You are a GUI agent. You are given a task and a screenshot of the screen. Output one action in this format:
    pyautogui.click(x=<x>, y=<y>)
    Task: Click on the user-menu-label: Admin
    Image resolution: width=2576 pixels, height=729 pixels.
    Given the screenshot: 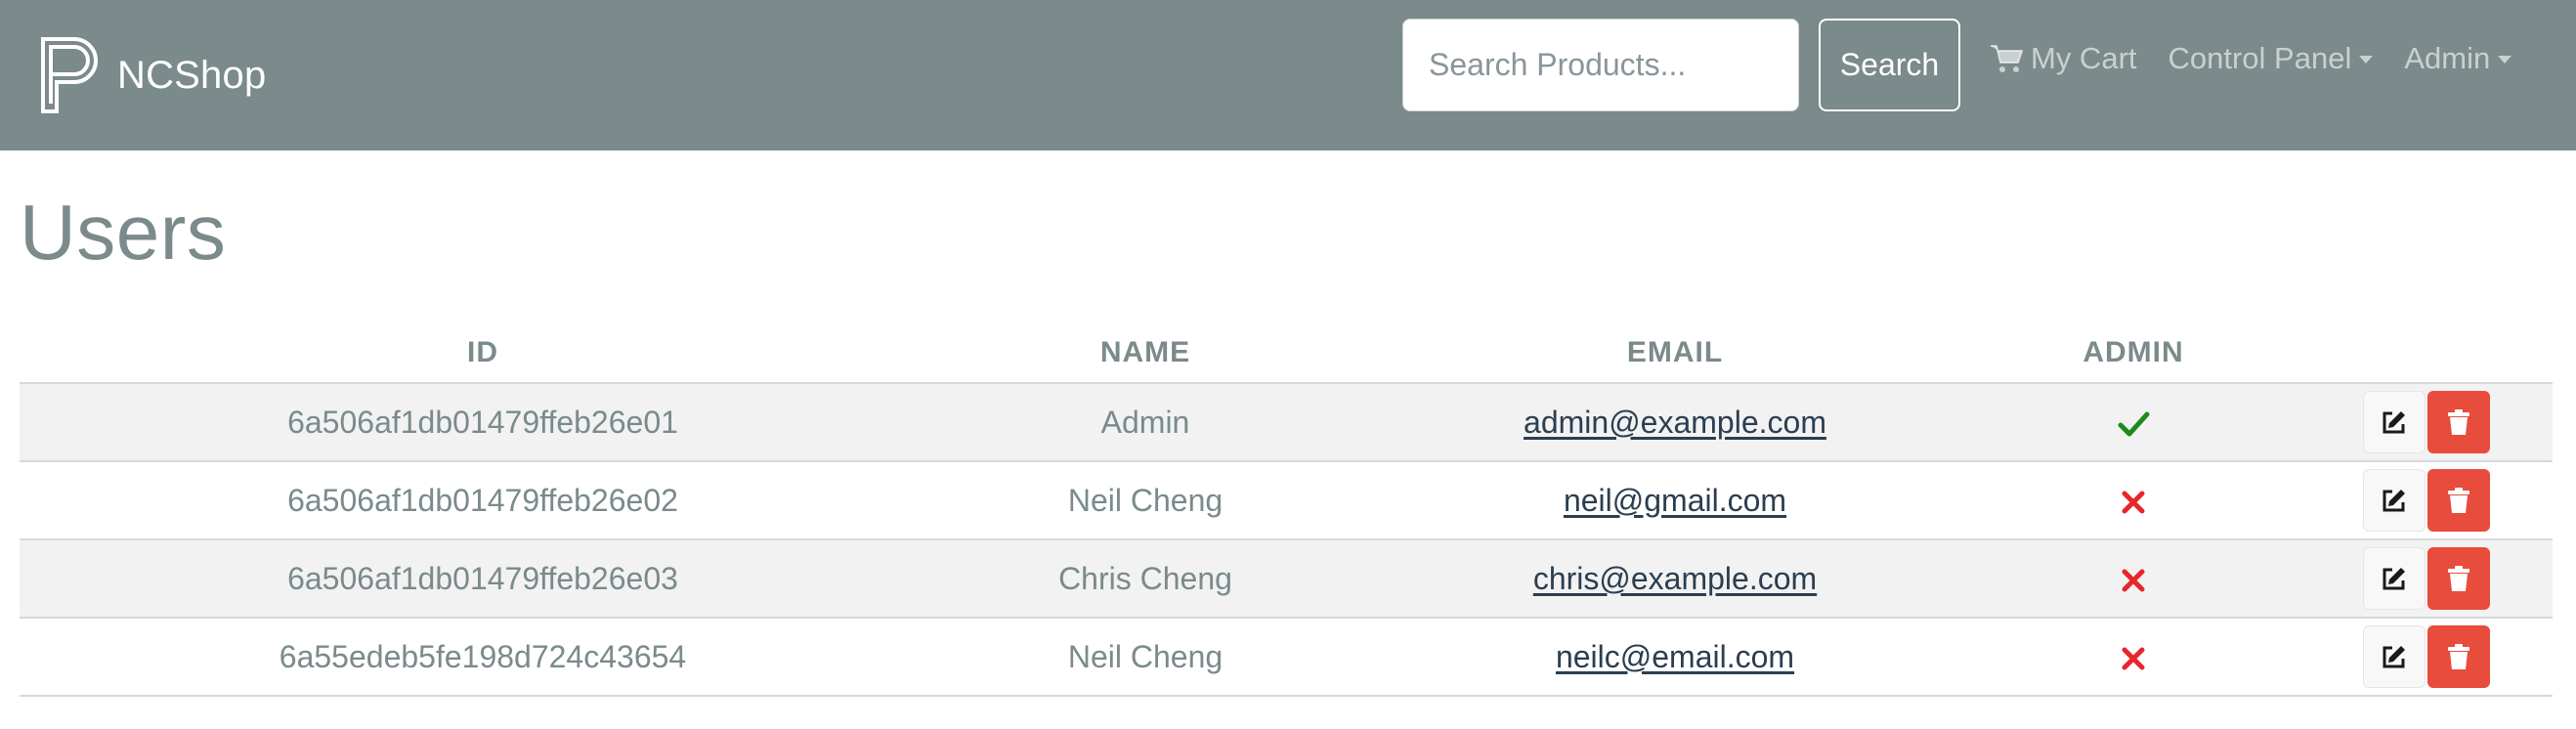 What is the action you would take?
    pyautogui.click(x=2447, y=58)
    